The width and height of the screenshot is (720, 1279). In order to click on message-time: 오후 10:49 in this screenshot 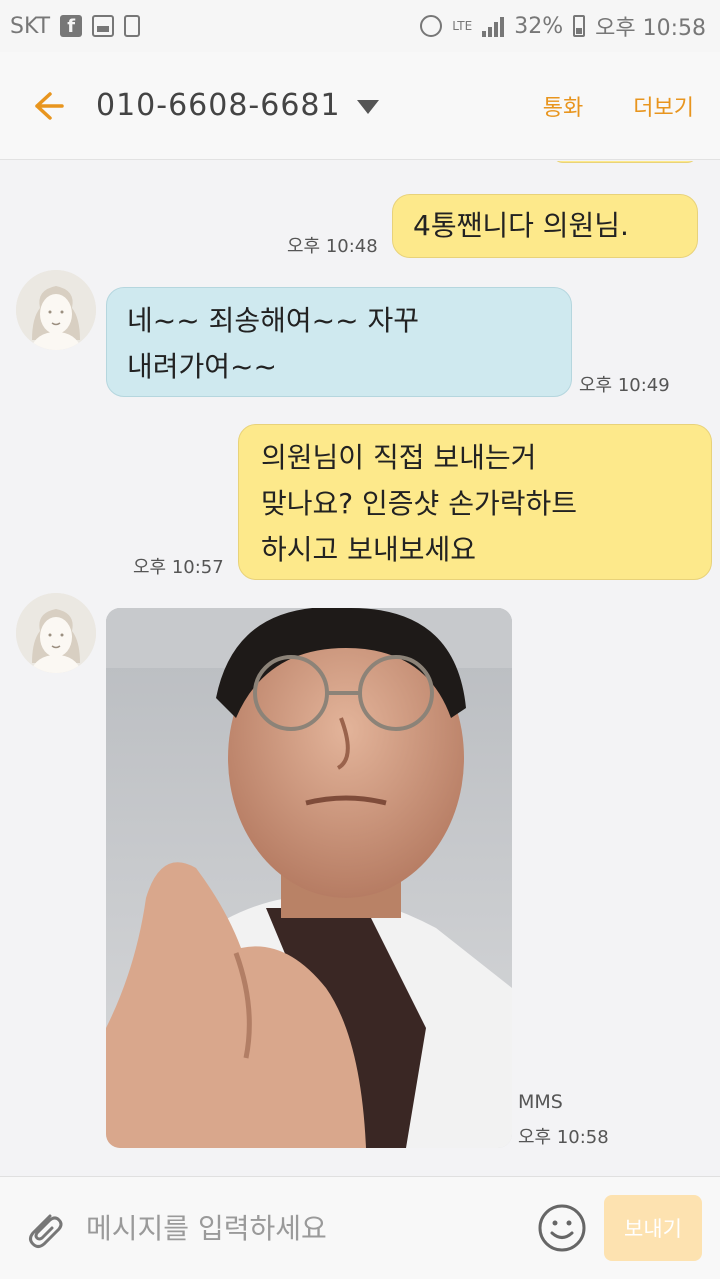, I will do `click(624, 385)`.